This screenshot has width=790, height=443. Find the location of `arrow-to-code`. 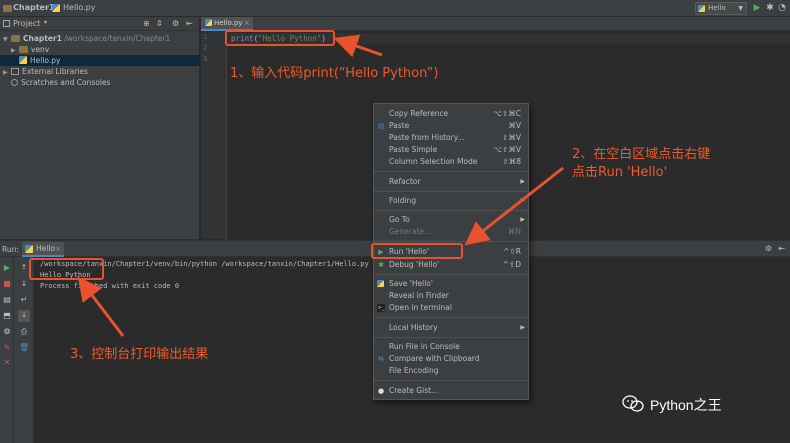

arrow-to-code is located at coordinates (358, 46).